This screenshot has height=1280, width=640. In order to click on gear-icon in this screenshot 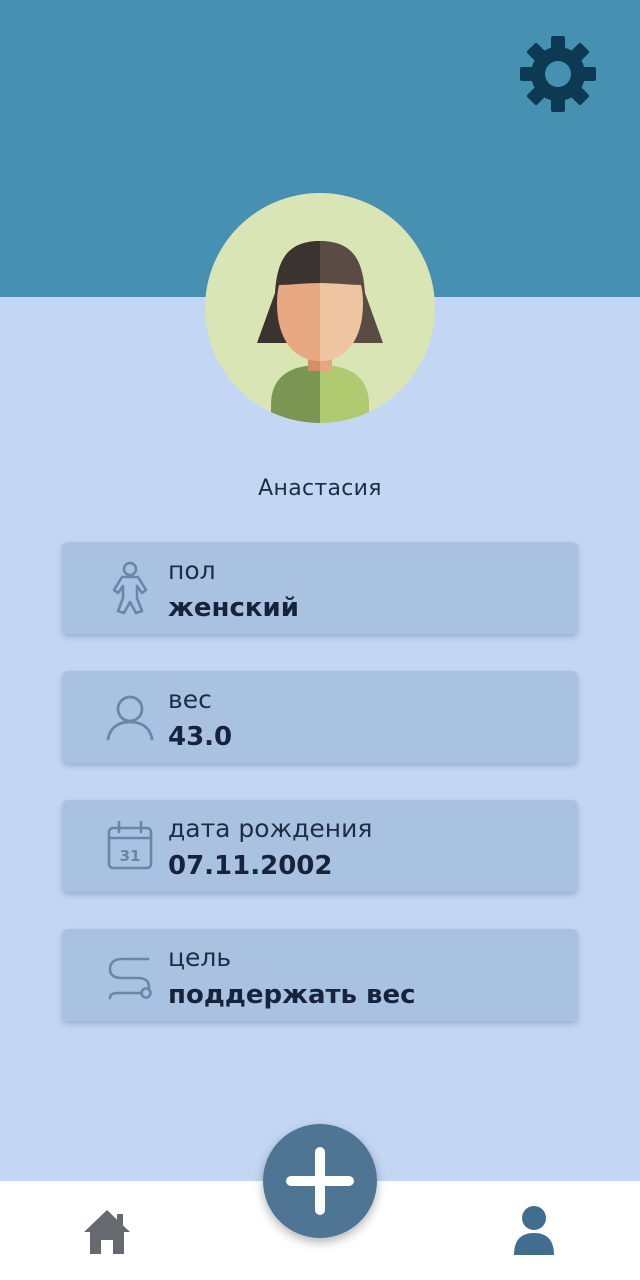, I will do `click(558, 74)`.